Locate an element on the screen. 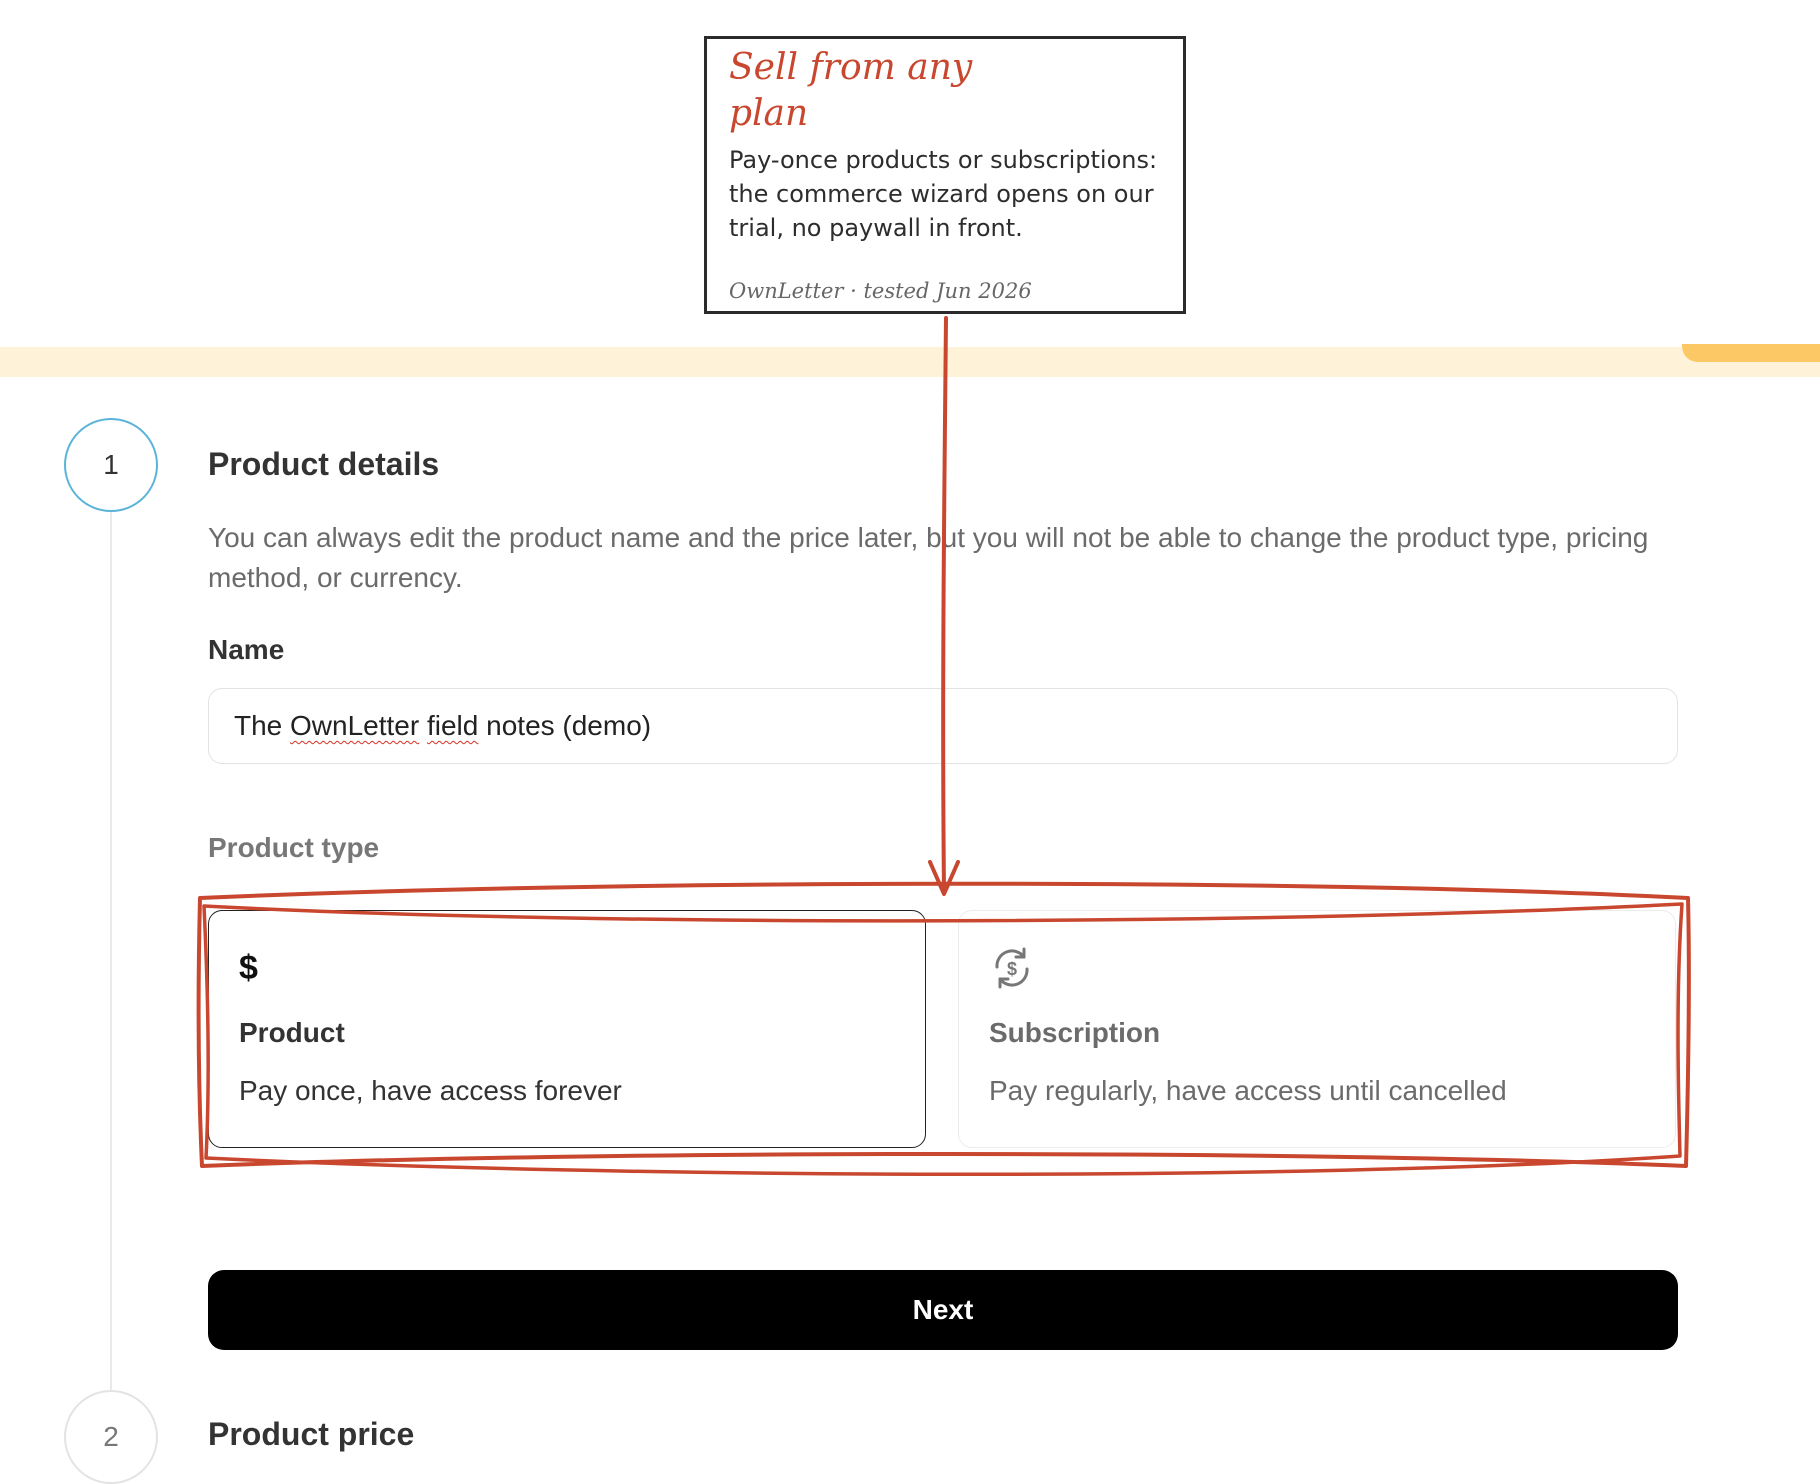 The image size is (1820, 1484). step-2-indicator: 2 is located at coordinates (111, 1437).